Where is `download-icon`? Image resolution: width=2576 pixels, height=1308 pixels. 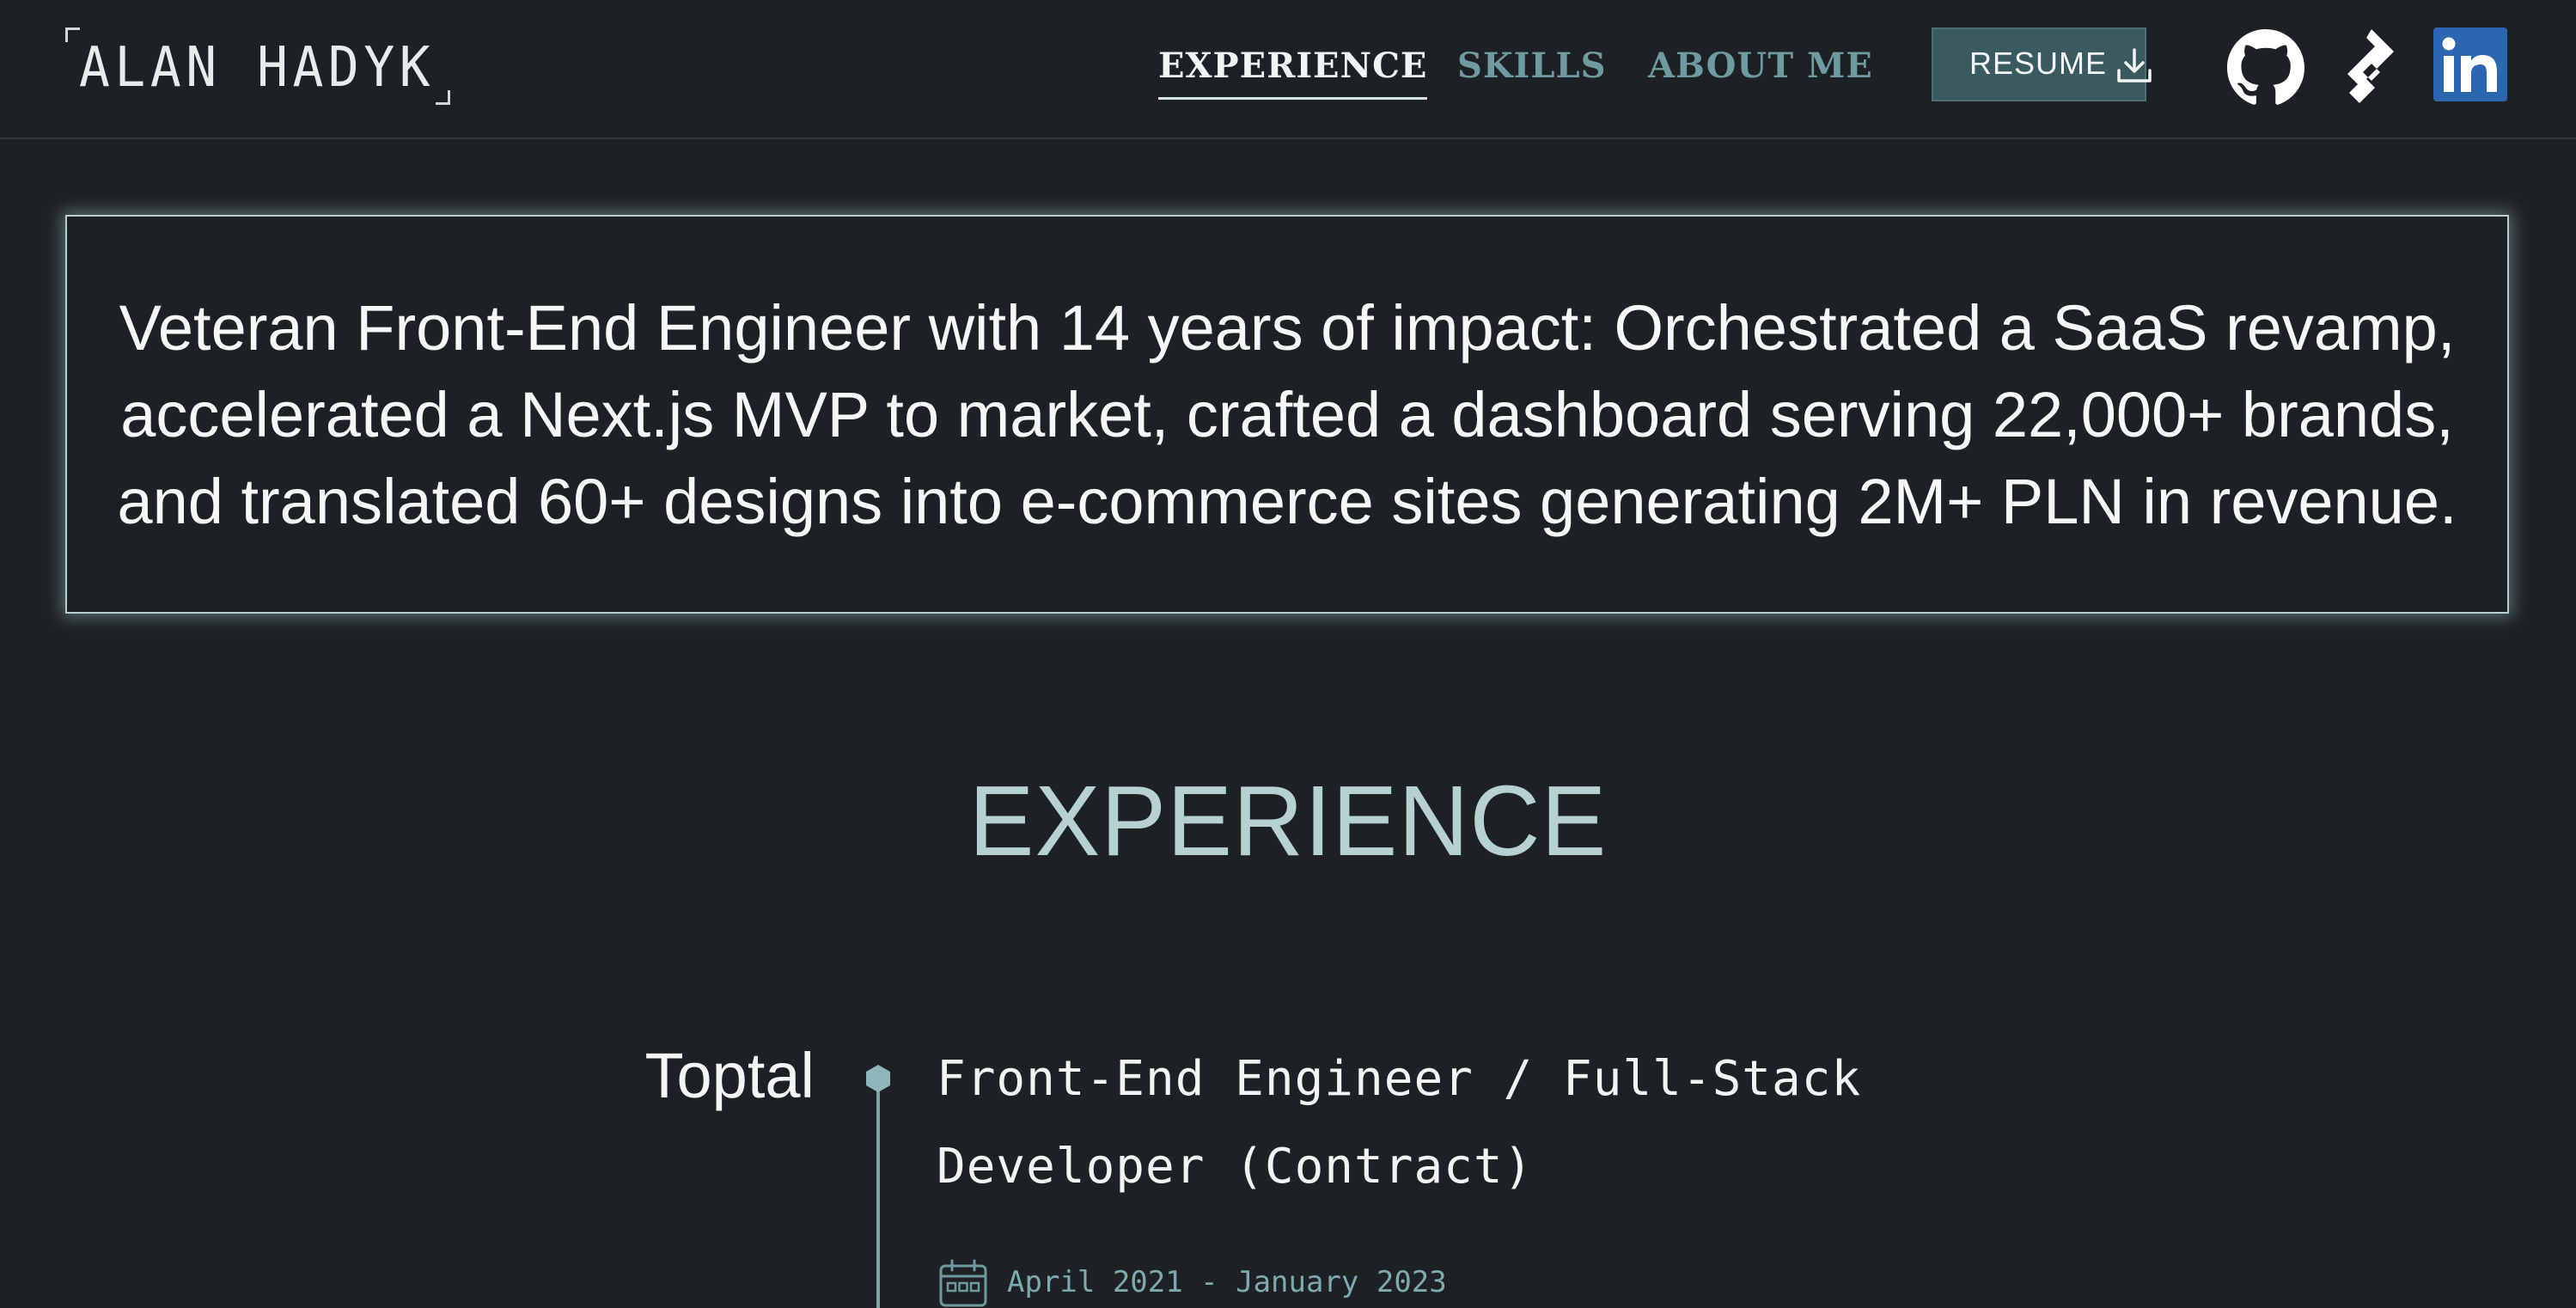
download-icon is located at coordinates (2134, 65).